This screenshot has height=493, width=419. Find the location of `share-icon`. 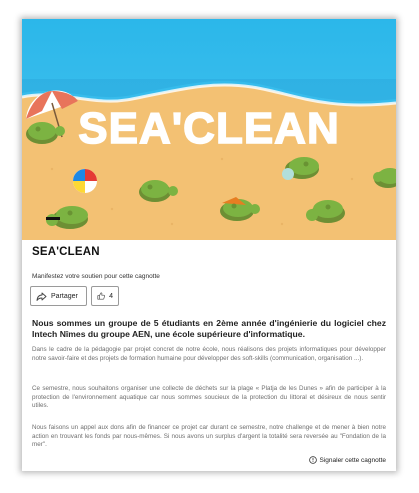

share-icon is located at coordinates (41, 296).